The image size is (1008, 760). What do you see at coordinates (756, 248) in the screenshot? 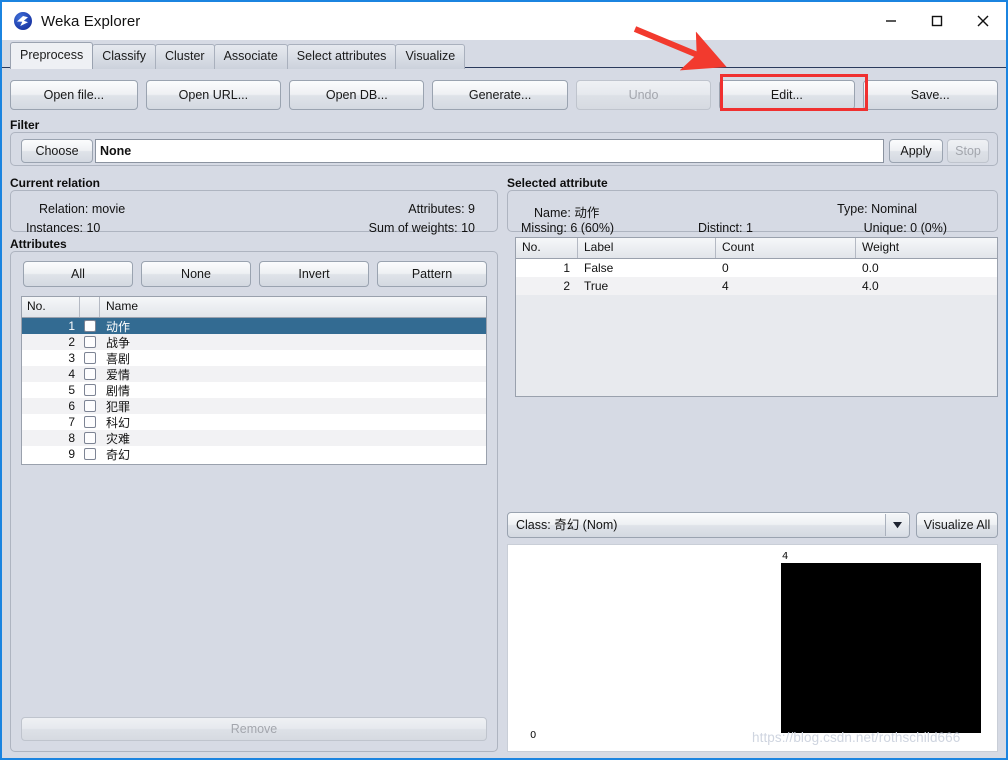
I see `labels-table-header: No. Label Count Weight` at bounding box center [756, 248].